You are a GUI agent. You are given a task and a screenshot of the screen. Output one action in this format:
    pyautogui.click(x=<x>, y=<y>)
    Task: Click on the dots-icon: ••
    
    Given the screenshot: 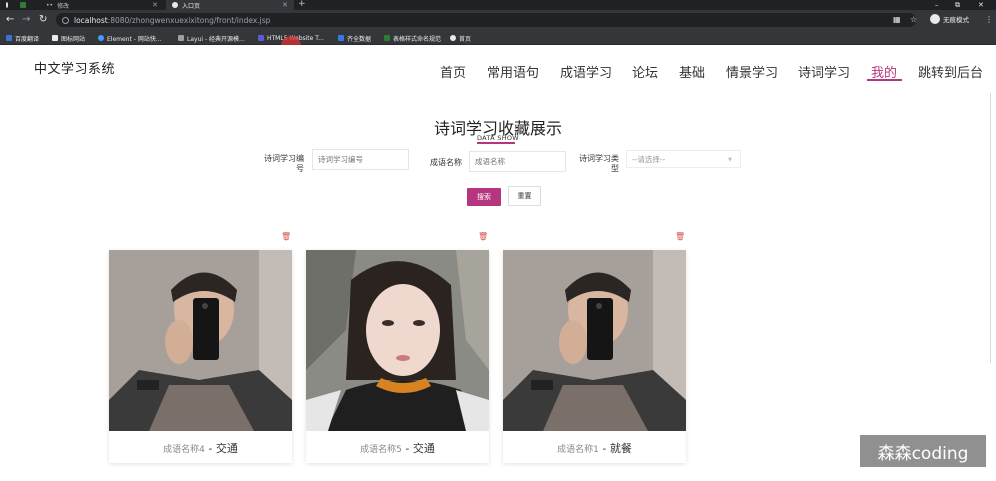 What is the action you would take?
    pyautogui.click(x=50, y=5)
    